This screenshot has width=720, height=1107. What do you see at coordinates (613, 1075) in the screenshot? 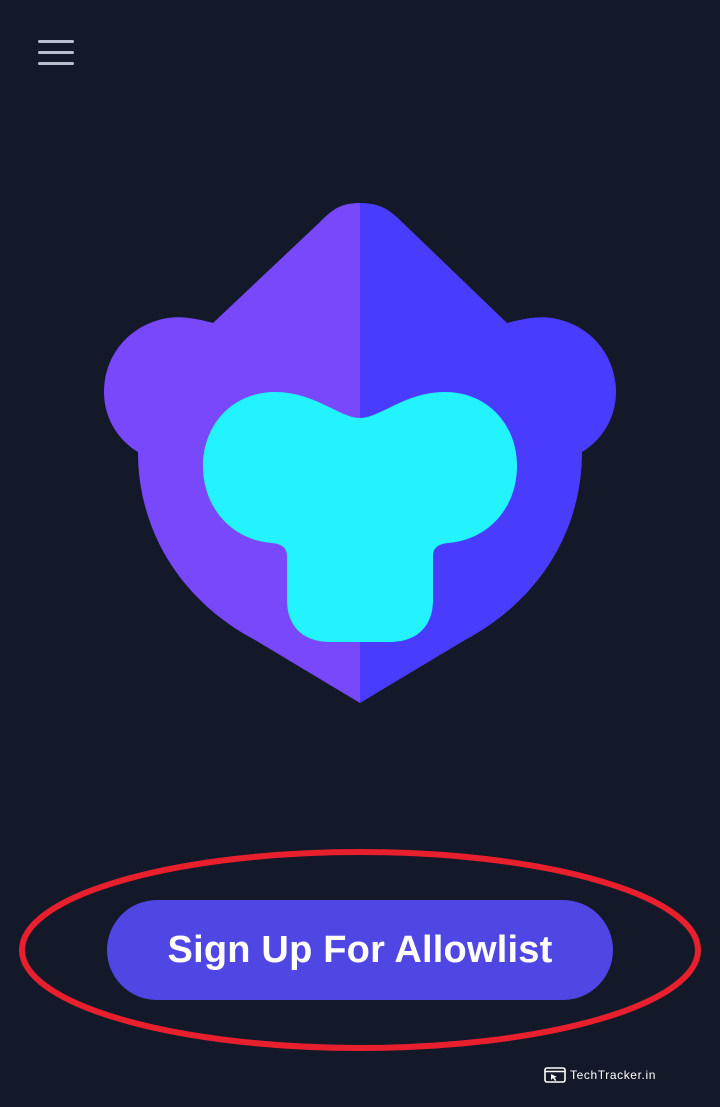
I see `watermark-text: TechTracker.in` at bounding box center [613, 1075].